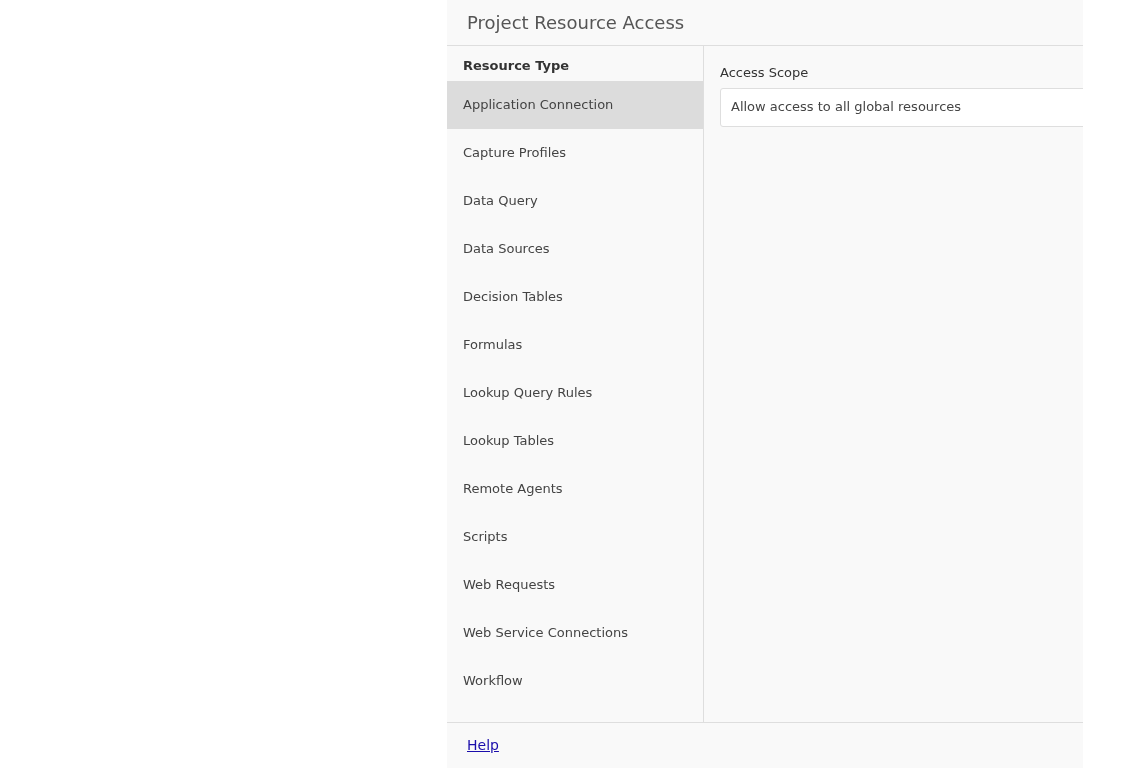 Image resolution: width=1137 pixels, height=768 pixels. What do you see at coordinates (576, 23) in the screenshot?
I see `dialog-title: Project Resource Access` at bounding box center [576, 23].